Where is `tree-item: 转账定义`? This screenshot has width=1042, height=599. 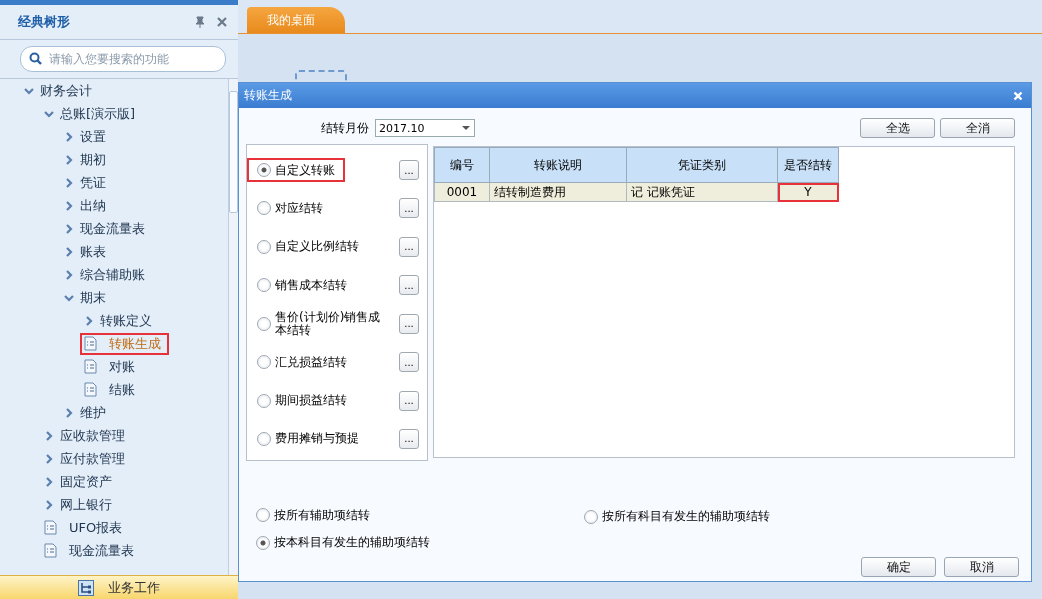
tree-item: 转账定义 is located at coordinates (120, 320).